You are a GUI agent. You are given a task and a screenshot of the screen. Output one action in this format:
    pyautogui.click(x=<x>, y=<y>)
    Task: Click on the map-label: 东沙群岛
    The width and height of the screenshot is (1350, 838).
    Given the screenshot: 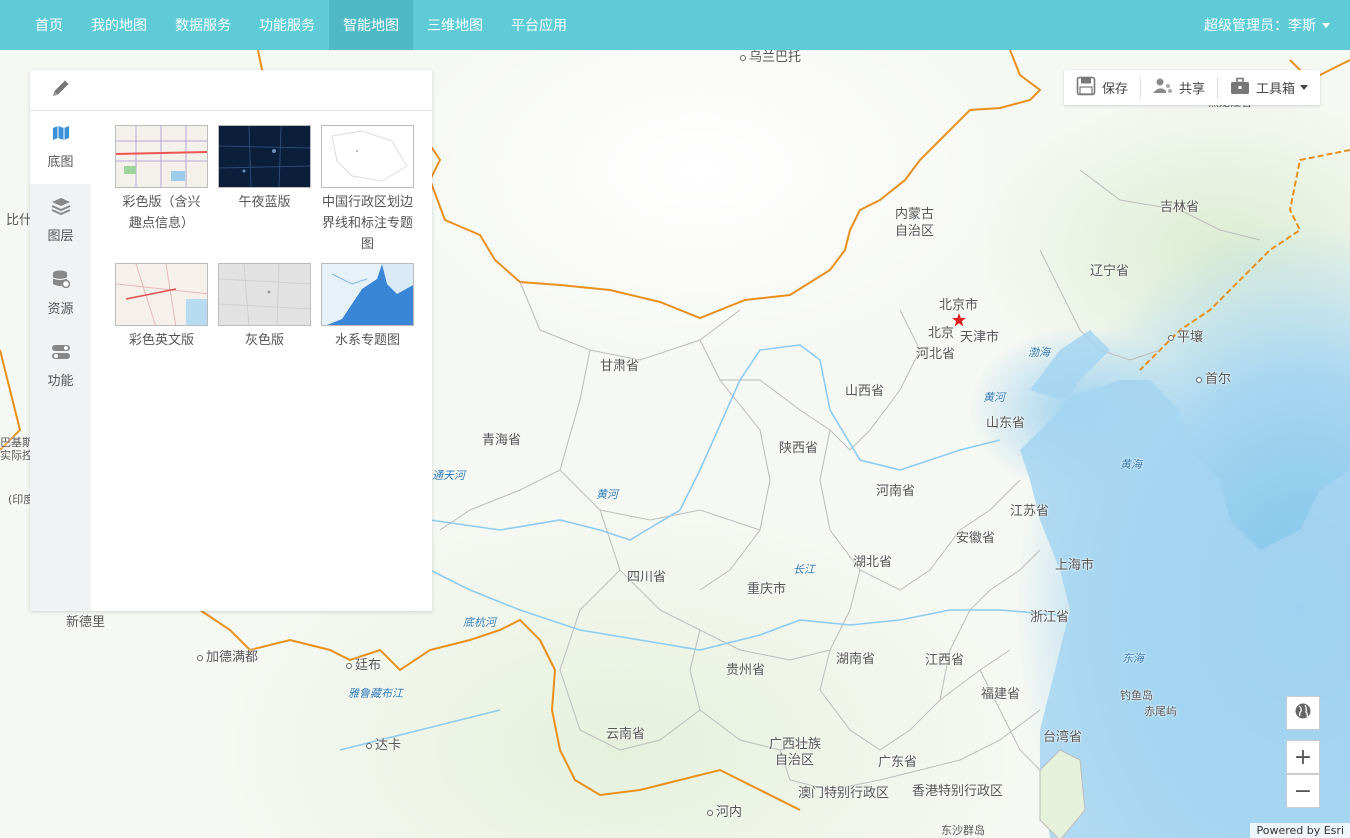 What is the action you would take?
    pyautogui.click(x=963, y=830)
    